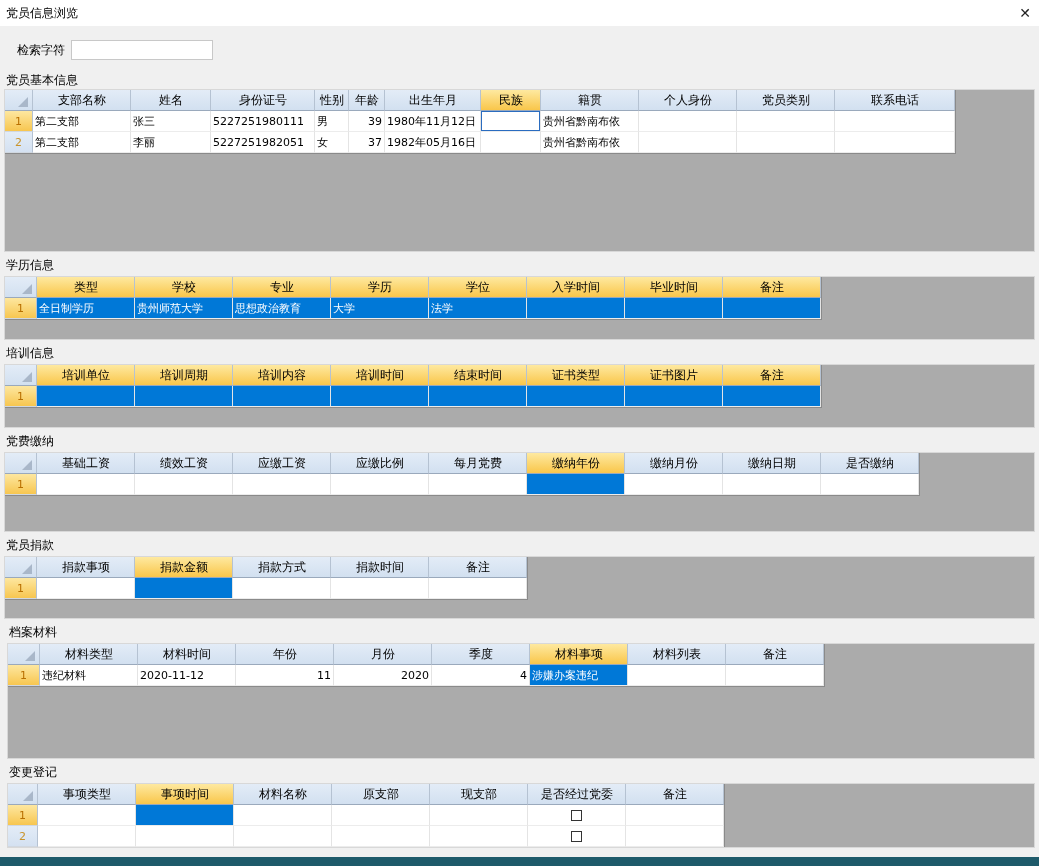 The image size is (1039, 866). What do you see at coordinates (381, 794) in the screenshot?
I see `column-header: 原支部` at bounding box center [381, 794].